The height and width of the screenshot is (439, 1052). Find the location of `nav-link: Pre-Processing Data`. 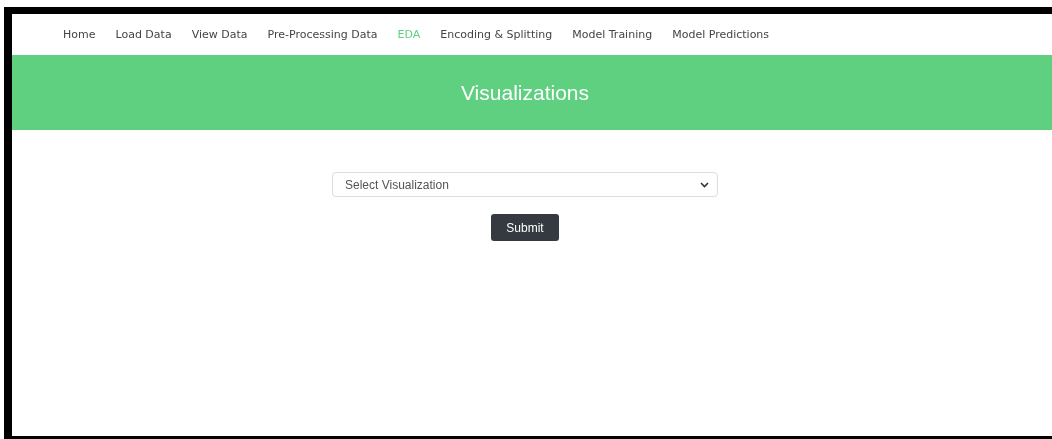

nav-link: Pre-Processing Data is located at coordinates (322, 34).